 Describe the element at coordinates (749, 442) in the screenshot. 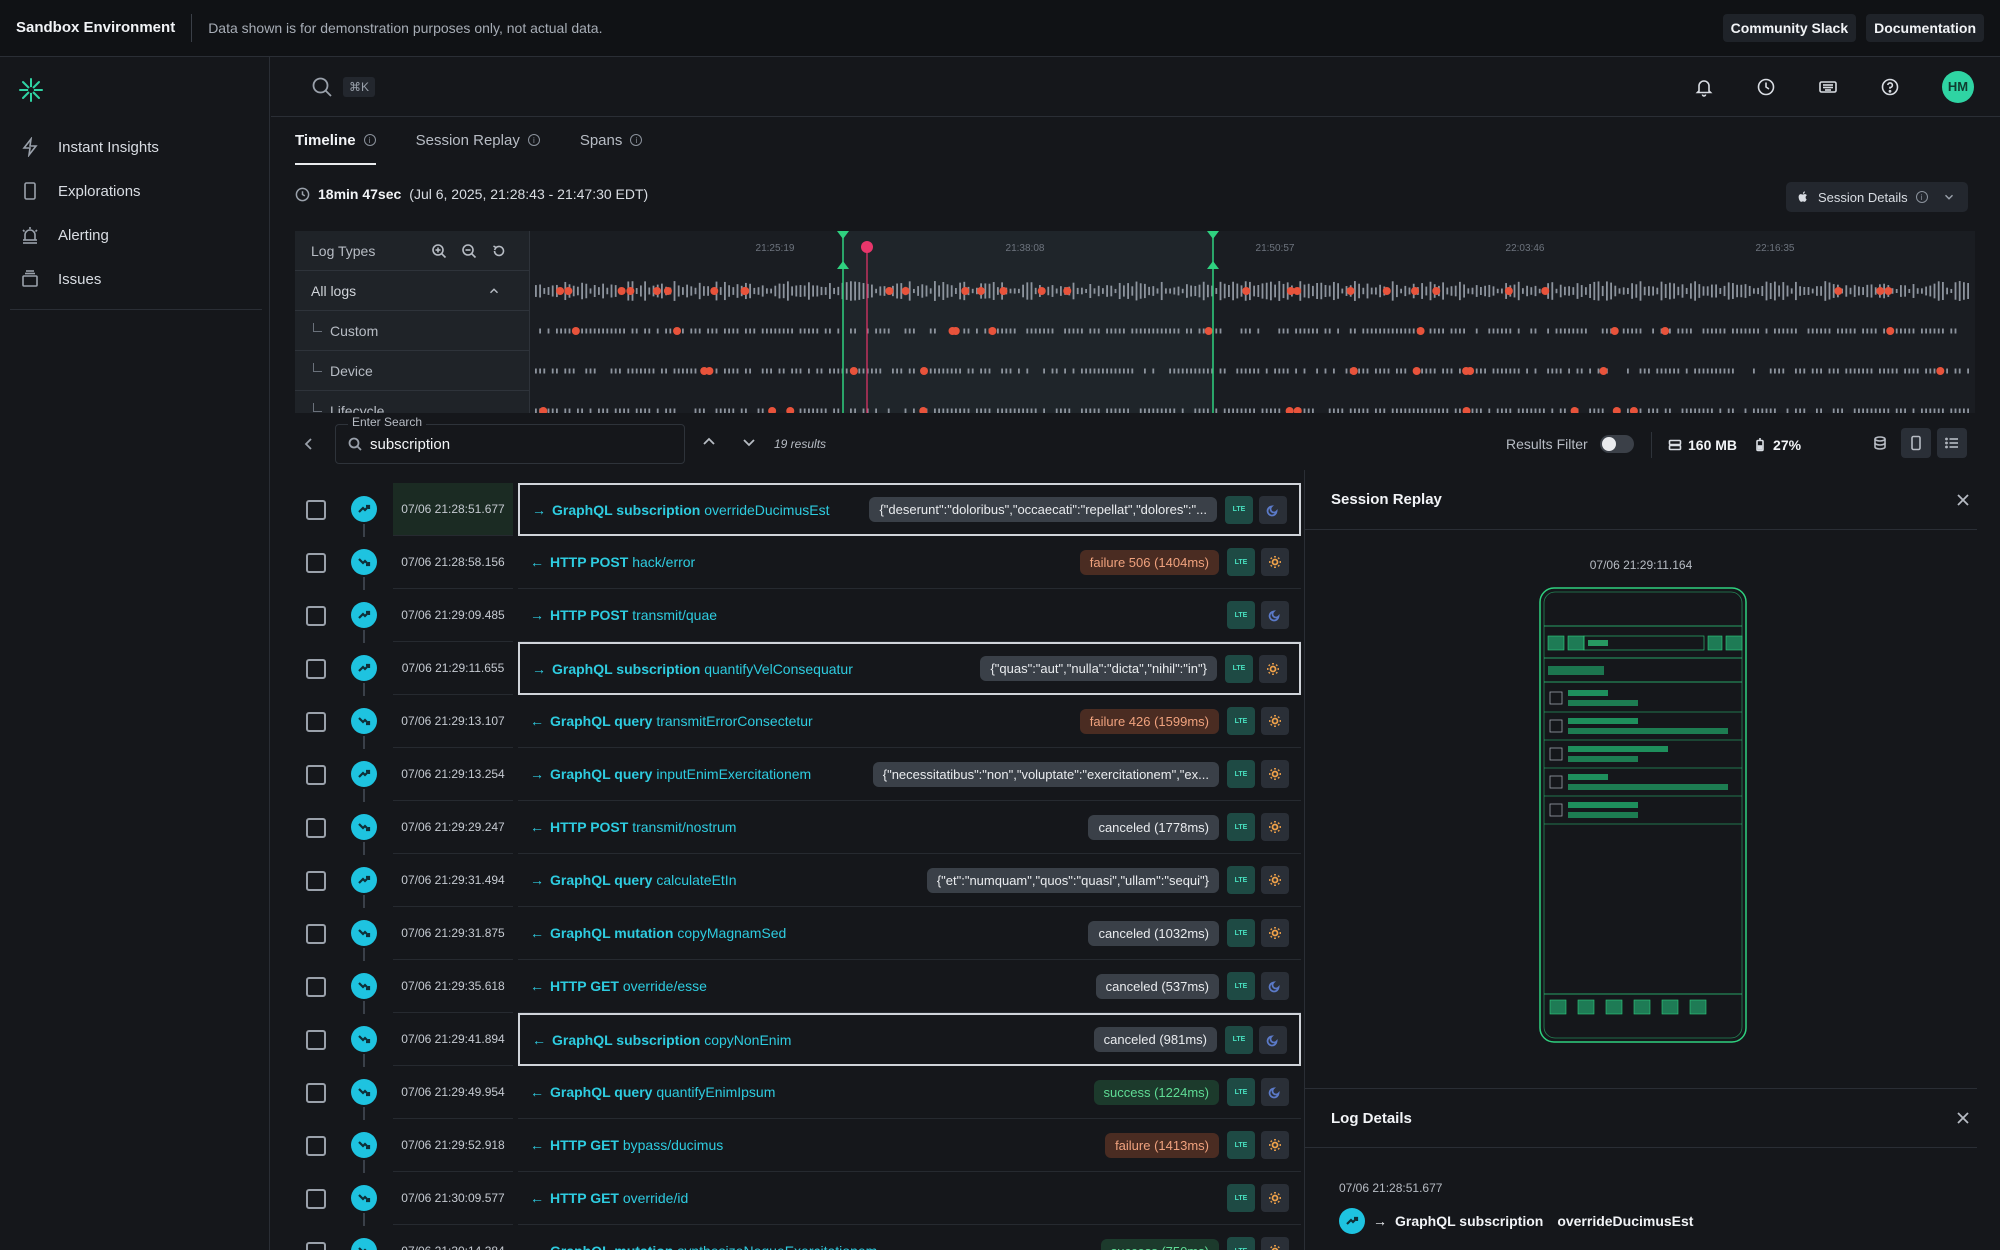

I see `chevron-down-icon` at that location.